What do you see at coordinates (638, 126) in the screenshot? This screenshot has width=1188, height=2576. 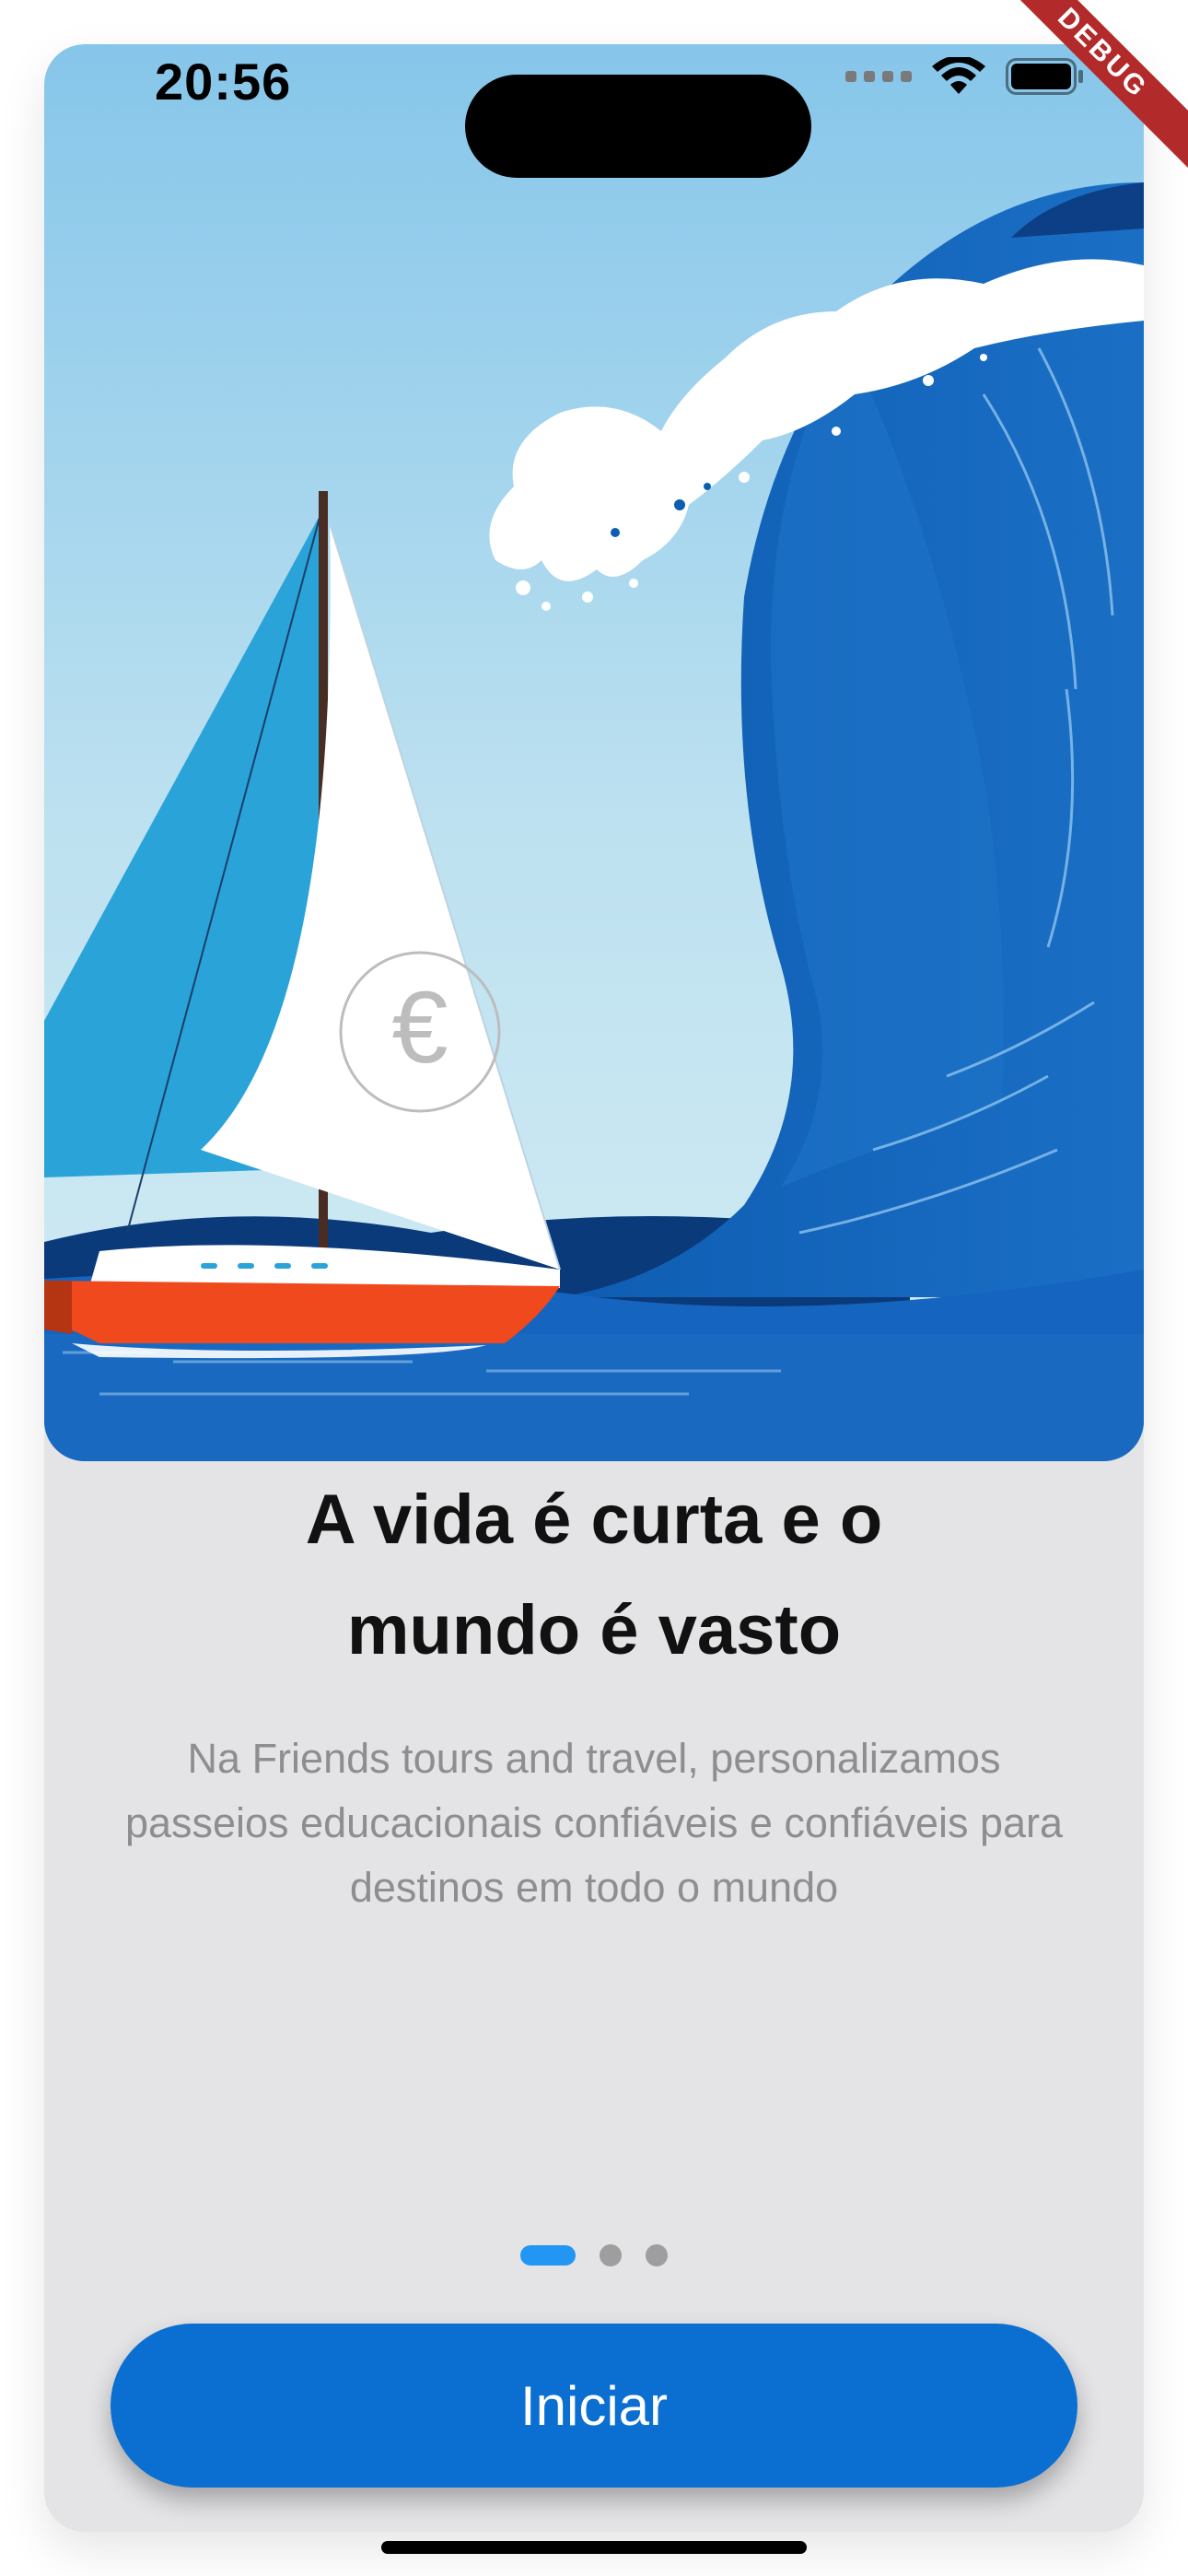 I see `dynamic-island` at bounding box center [638, 126].